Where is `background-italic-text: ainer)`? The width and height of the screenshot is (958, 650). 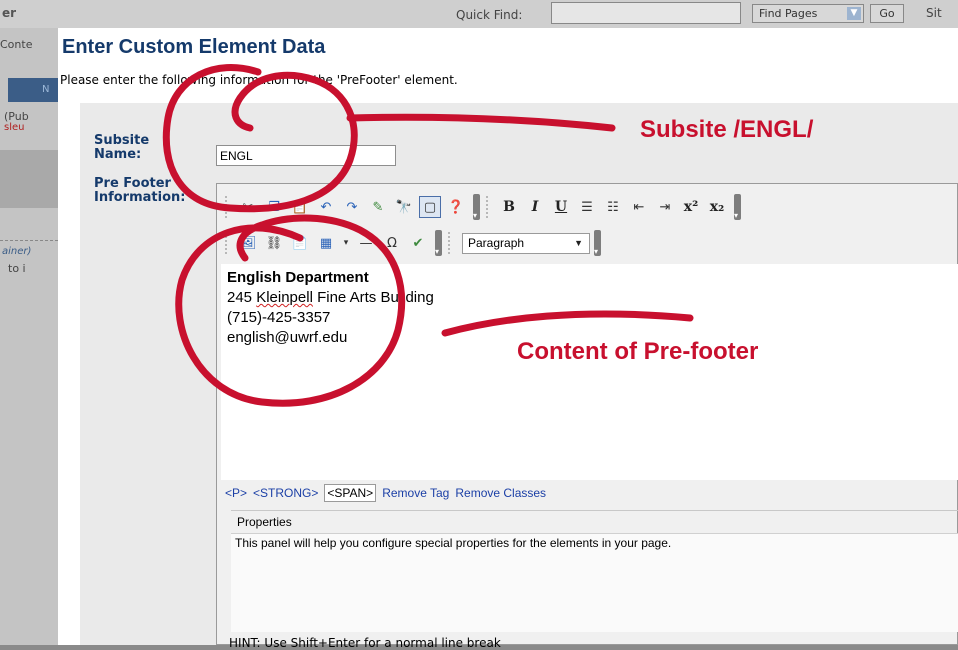 background-italic-text: ainer) is located at coordinates (17, 251).